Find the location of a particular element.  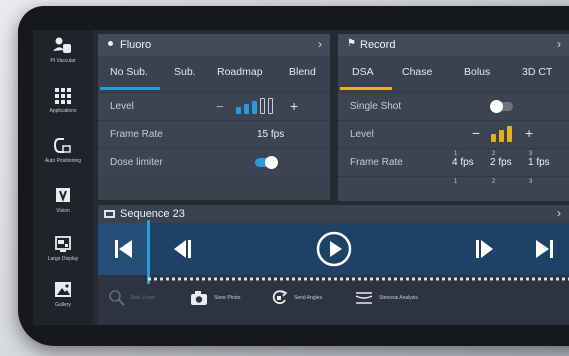

tab-dsa: DSA is located at coordinates (363, 72).